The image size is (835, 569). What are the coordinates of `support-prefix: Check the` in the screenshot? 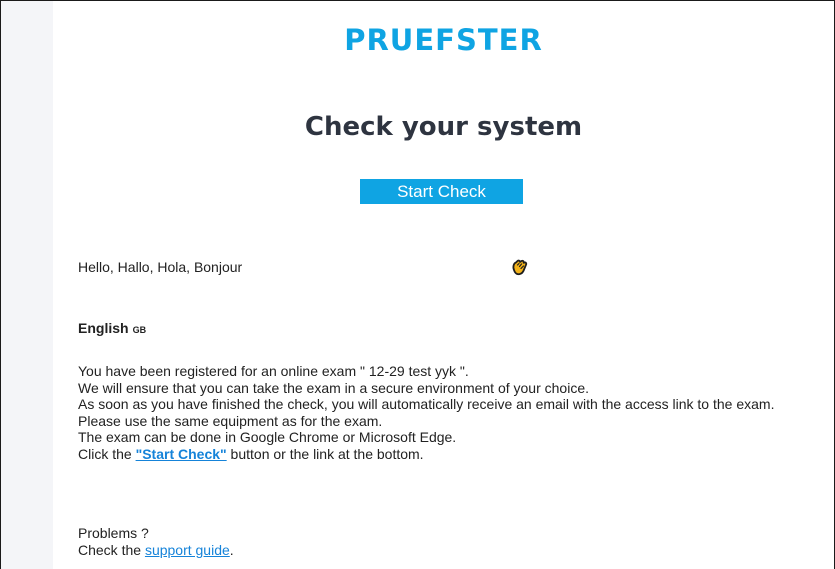 It's located at (111, 550).